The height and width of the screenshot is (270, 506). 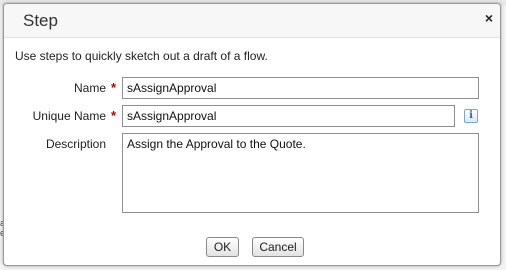 I want to click on unique-name-label: Unique Name, so click(x=69, y=116).